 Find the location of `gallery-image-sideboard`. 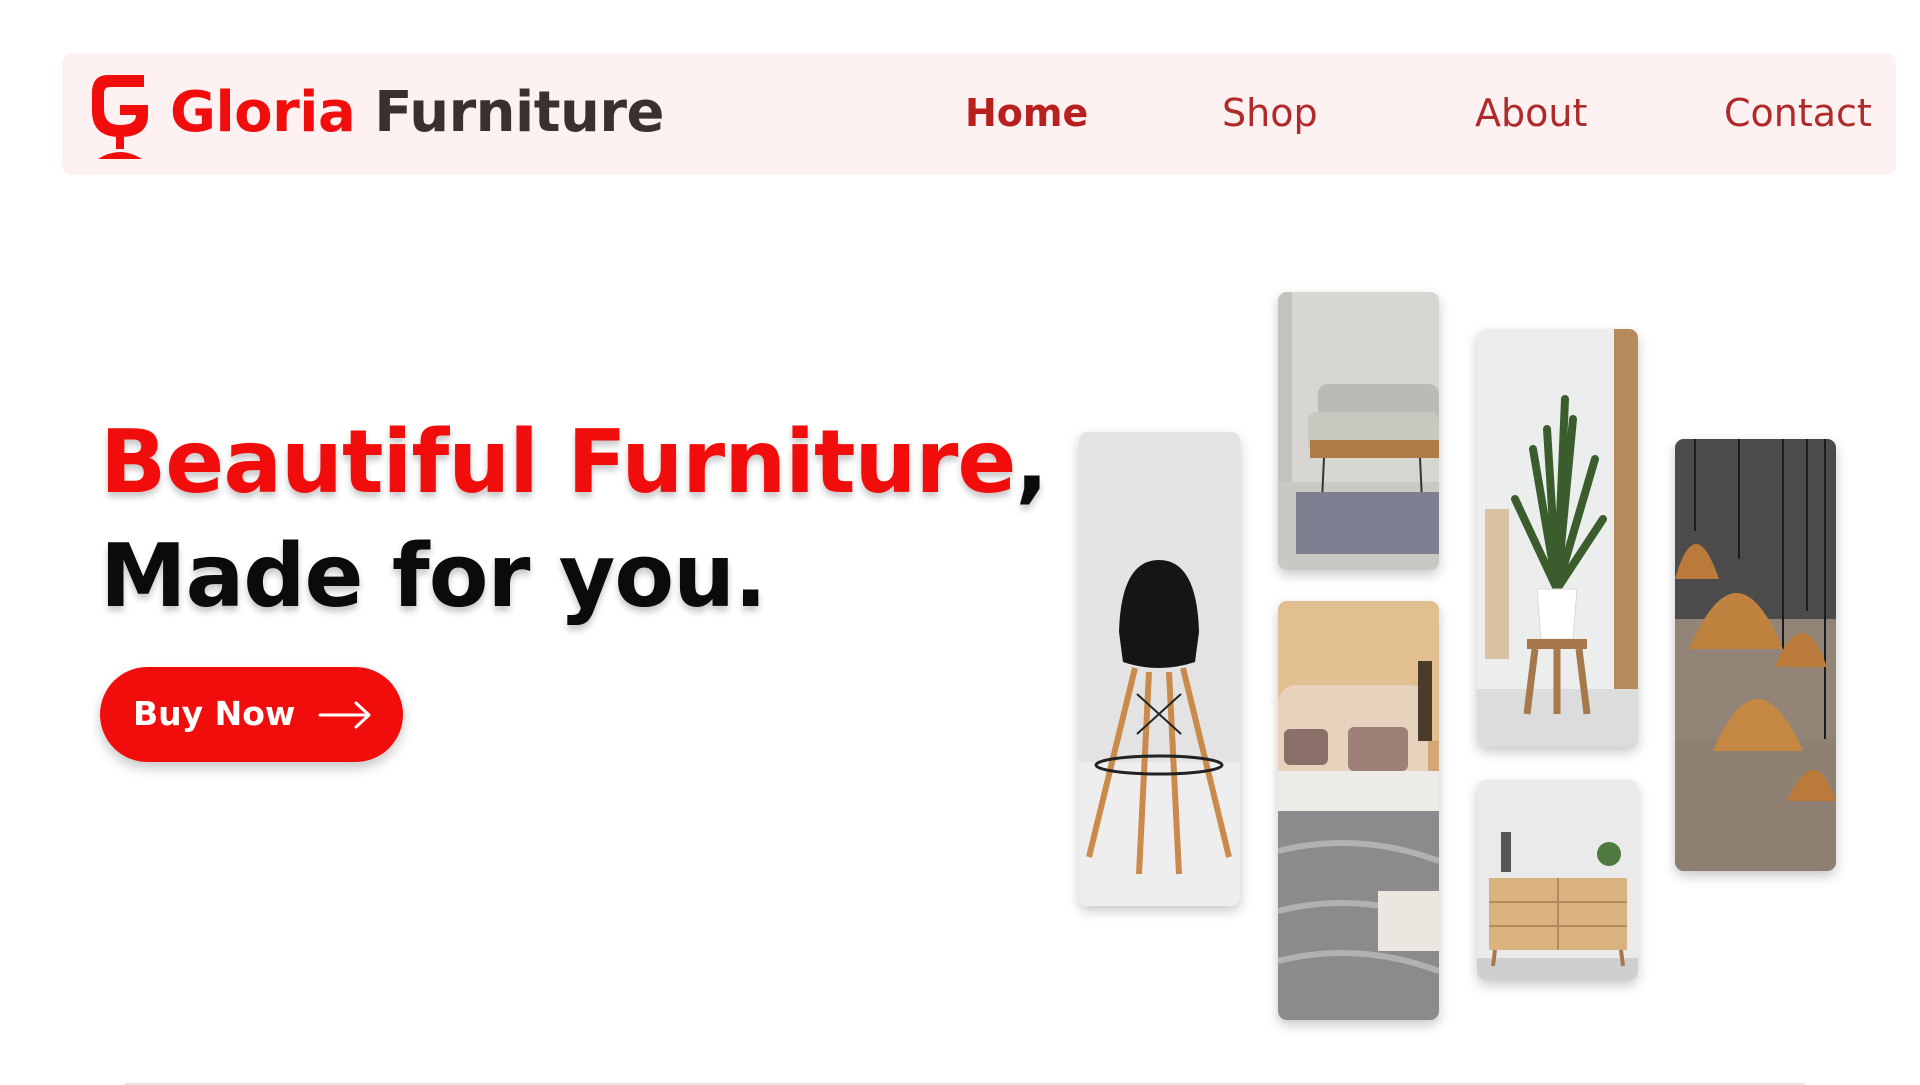

gallery-image-sideboard is located at coordinates (1557, 880).